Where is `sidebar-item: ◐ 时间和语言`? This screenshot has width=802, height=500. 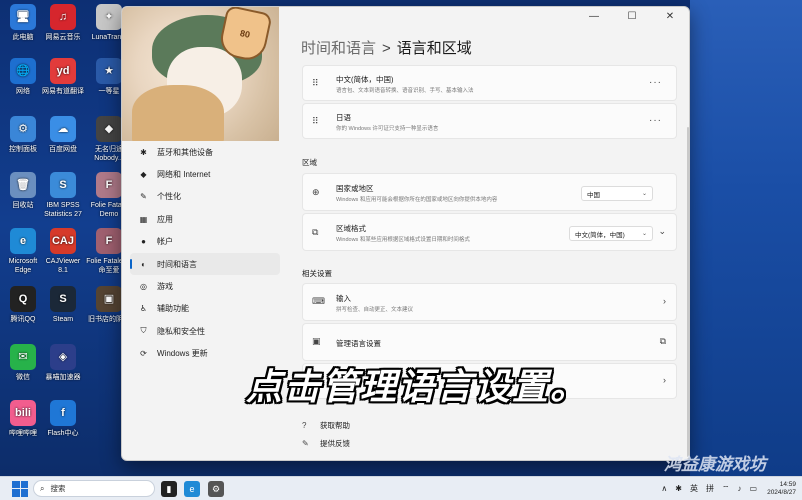
sidebar-item: ◐ 时间和语言 is located at coordinates (205, 264).